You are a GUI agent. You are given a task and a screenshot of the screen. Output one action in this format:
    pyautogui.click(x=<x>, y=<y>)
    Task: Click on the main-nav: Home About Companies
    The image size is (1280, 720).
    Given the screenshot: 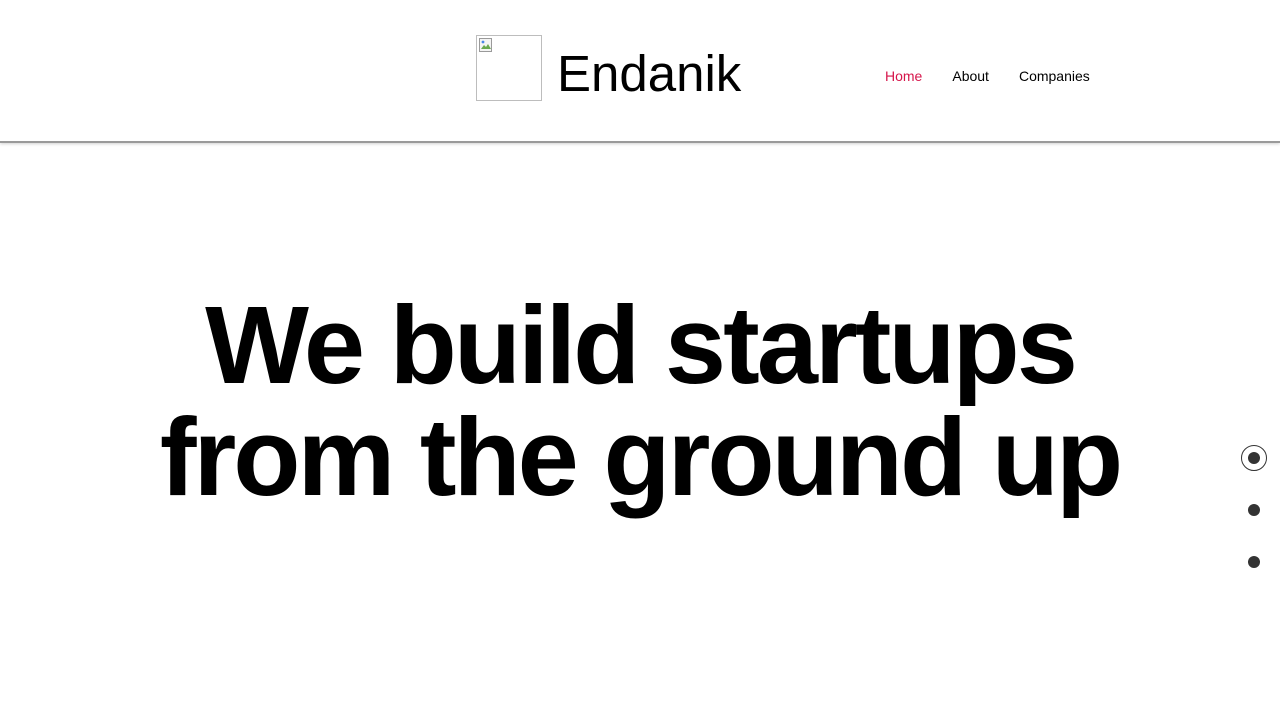 What is the action you would take?
    pyautogui.click(x=987, y=76)
    